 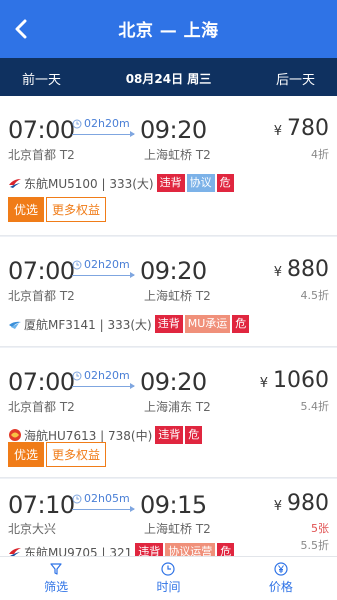 What do you see at coordinates (281, 569) in the screenshot?
I see `yen-circle-icon` at bounding box center [281, 569].